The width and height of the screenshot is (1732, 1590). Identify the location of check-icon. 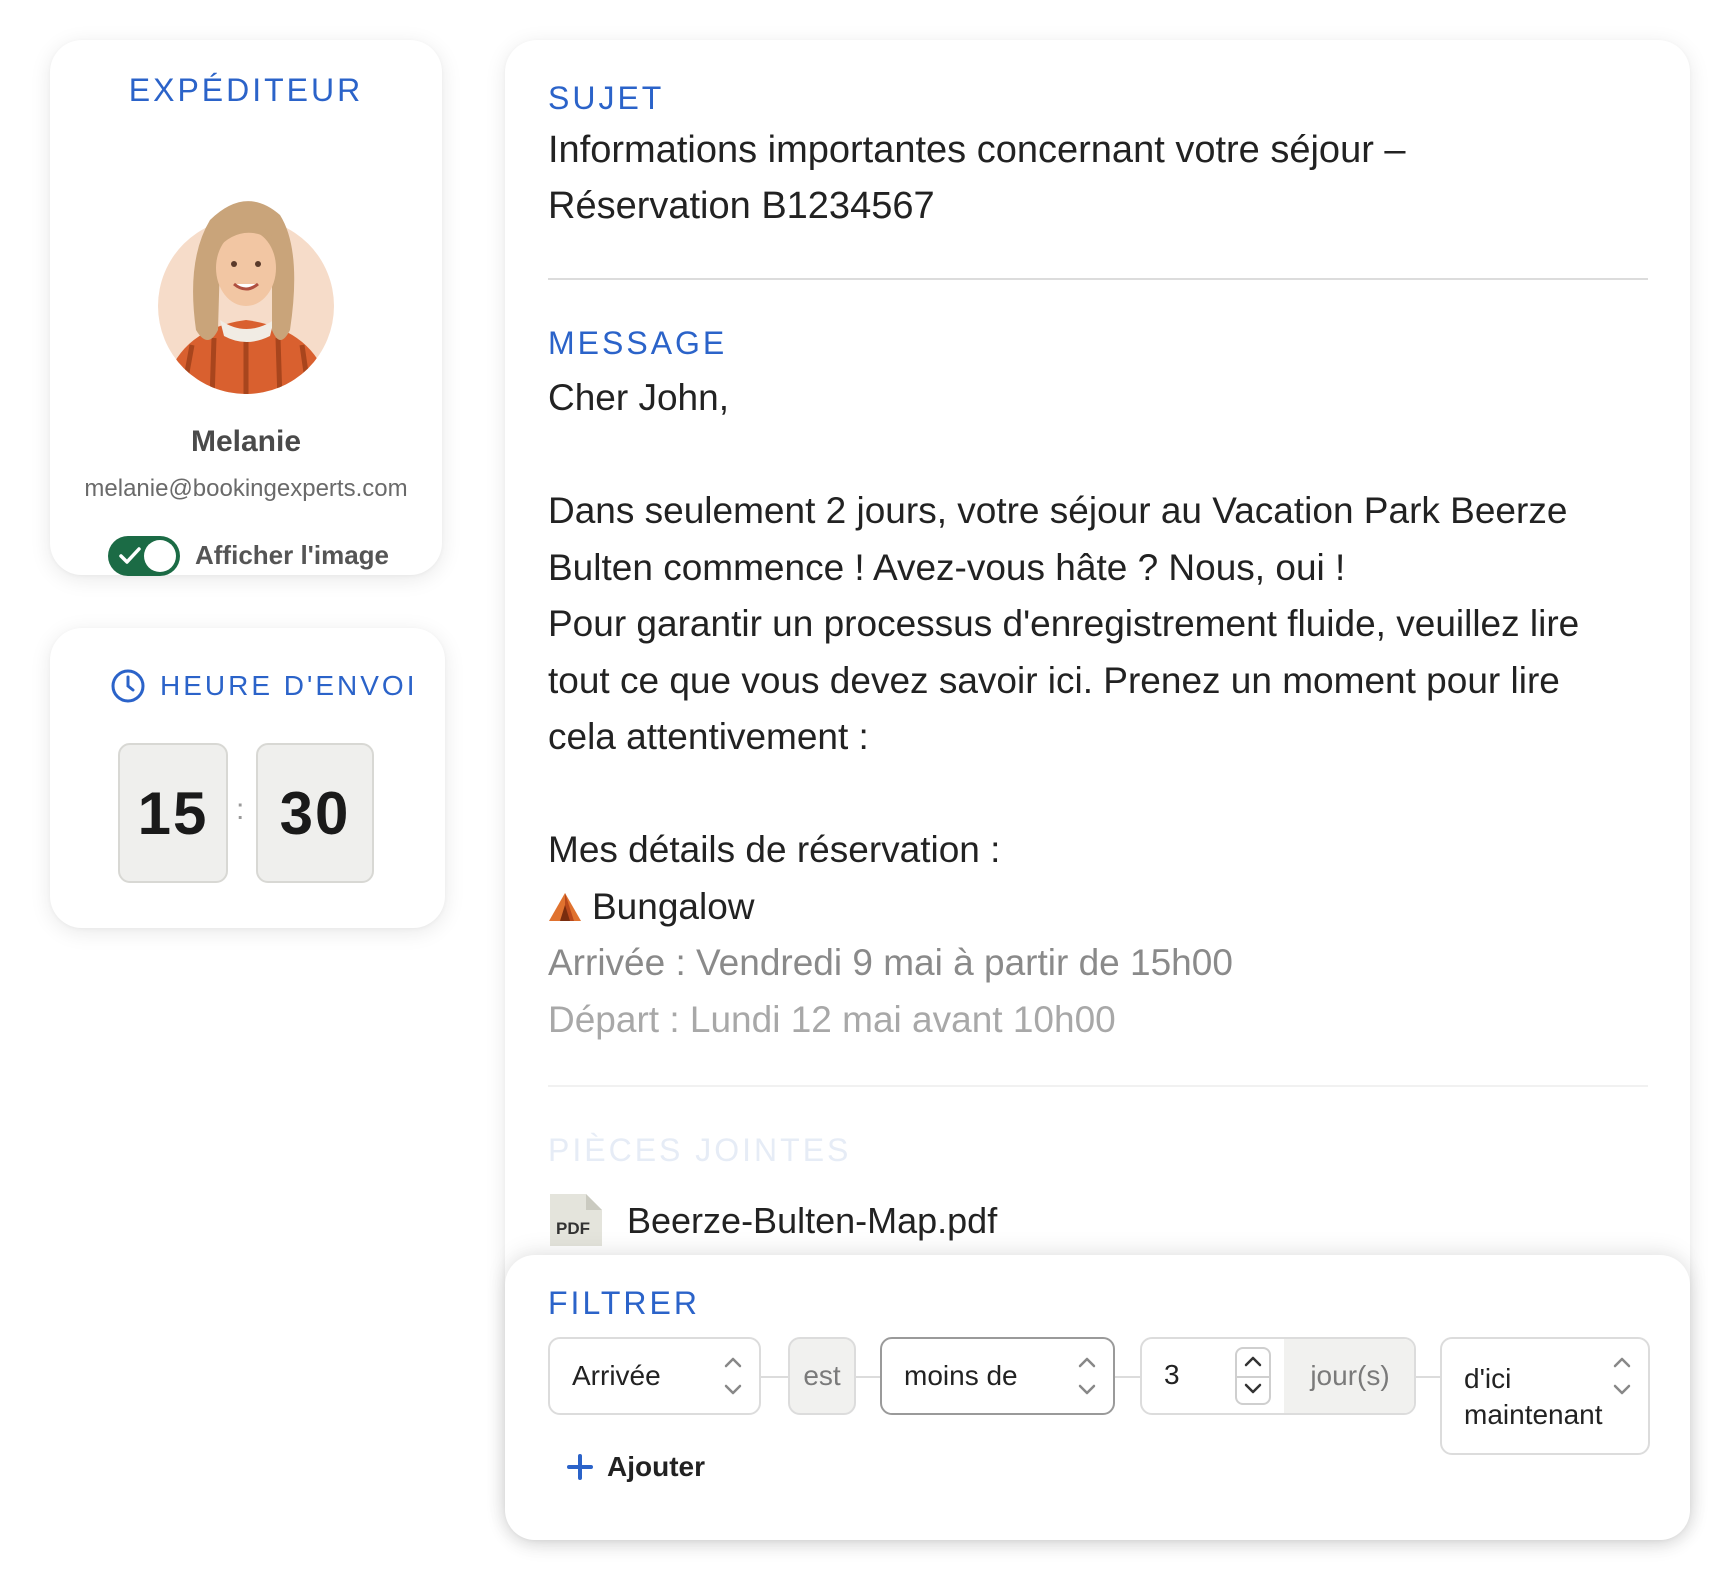
(130, 555).